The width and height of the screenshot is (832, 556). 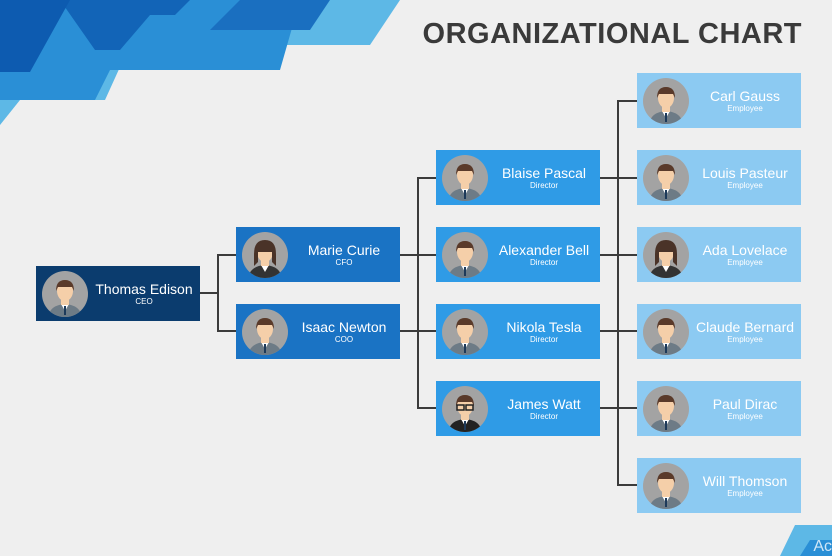 I want to click on node-employee: Louis Pasteur Employee, so click(x=719, y=177).